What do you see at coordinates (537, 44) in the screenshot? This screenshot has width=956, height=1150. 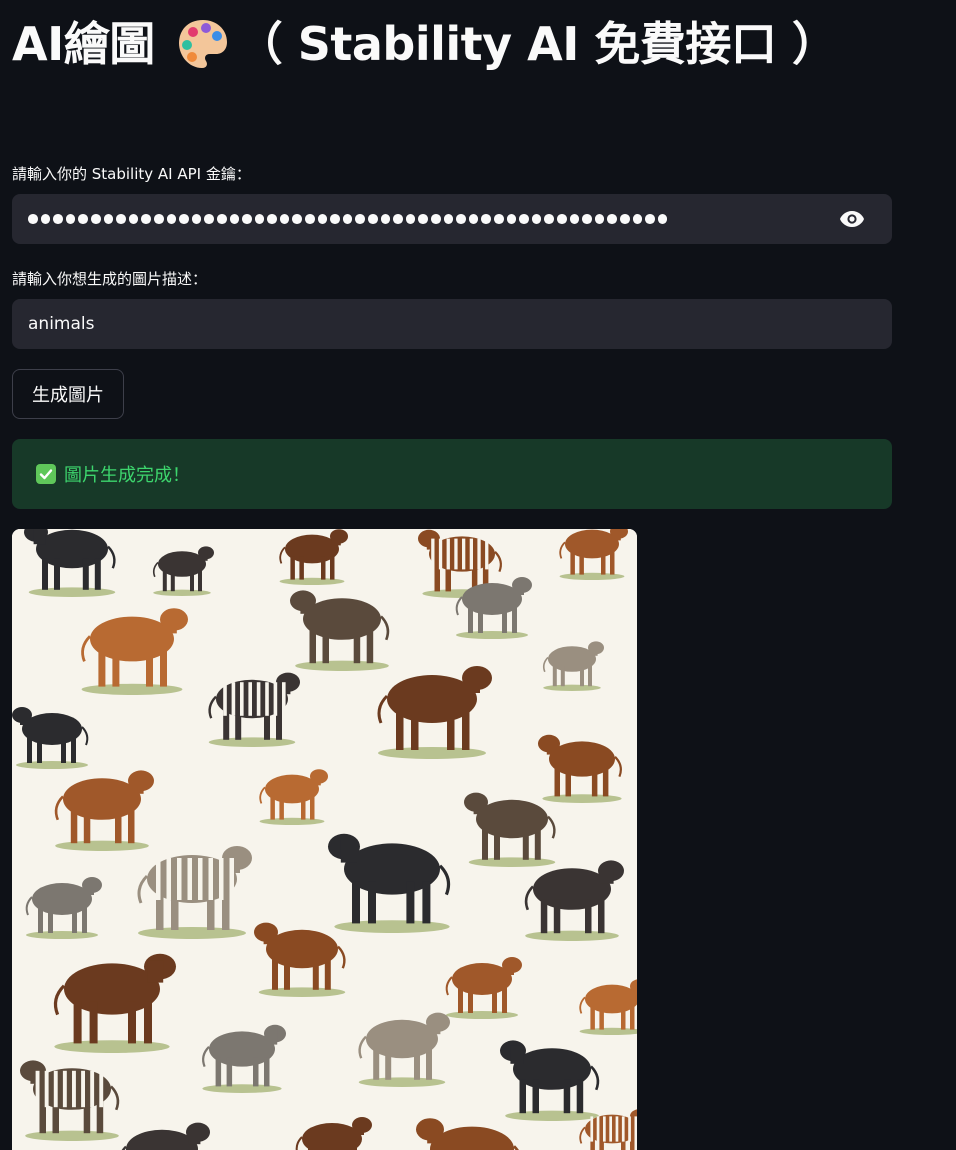 I see `title-suffix: （ Stability AI 免費接口 ）` at bounding box center [537, 44].